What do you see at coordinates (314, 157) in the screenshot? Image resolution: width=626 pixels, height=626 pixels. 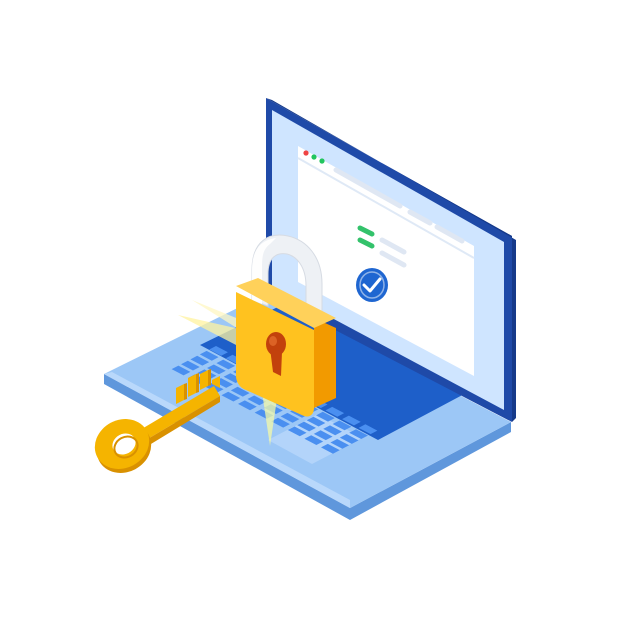 I see `window-max-dot` at bounding box center [314, 157].